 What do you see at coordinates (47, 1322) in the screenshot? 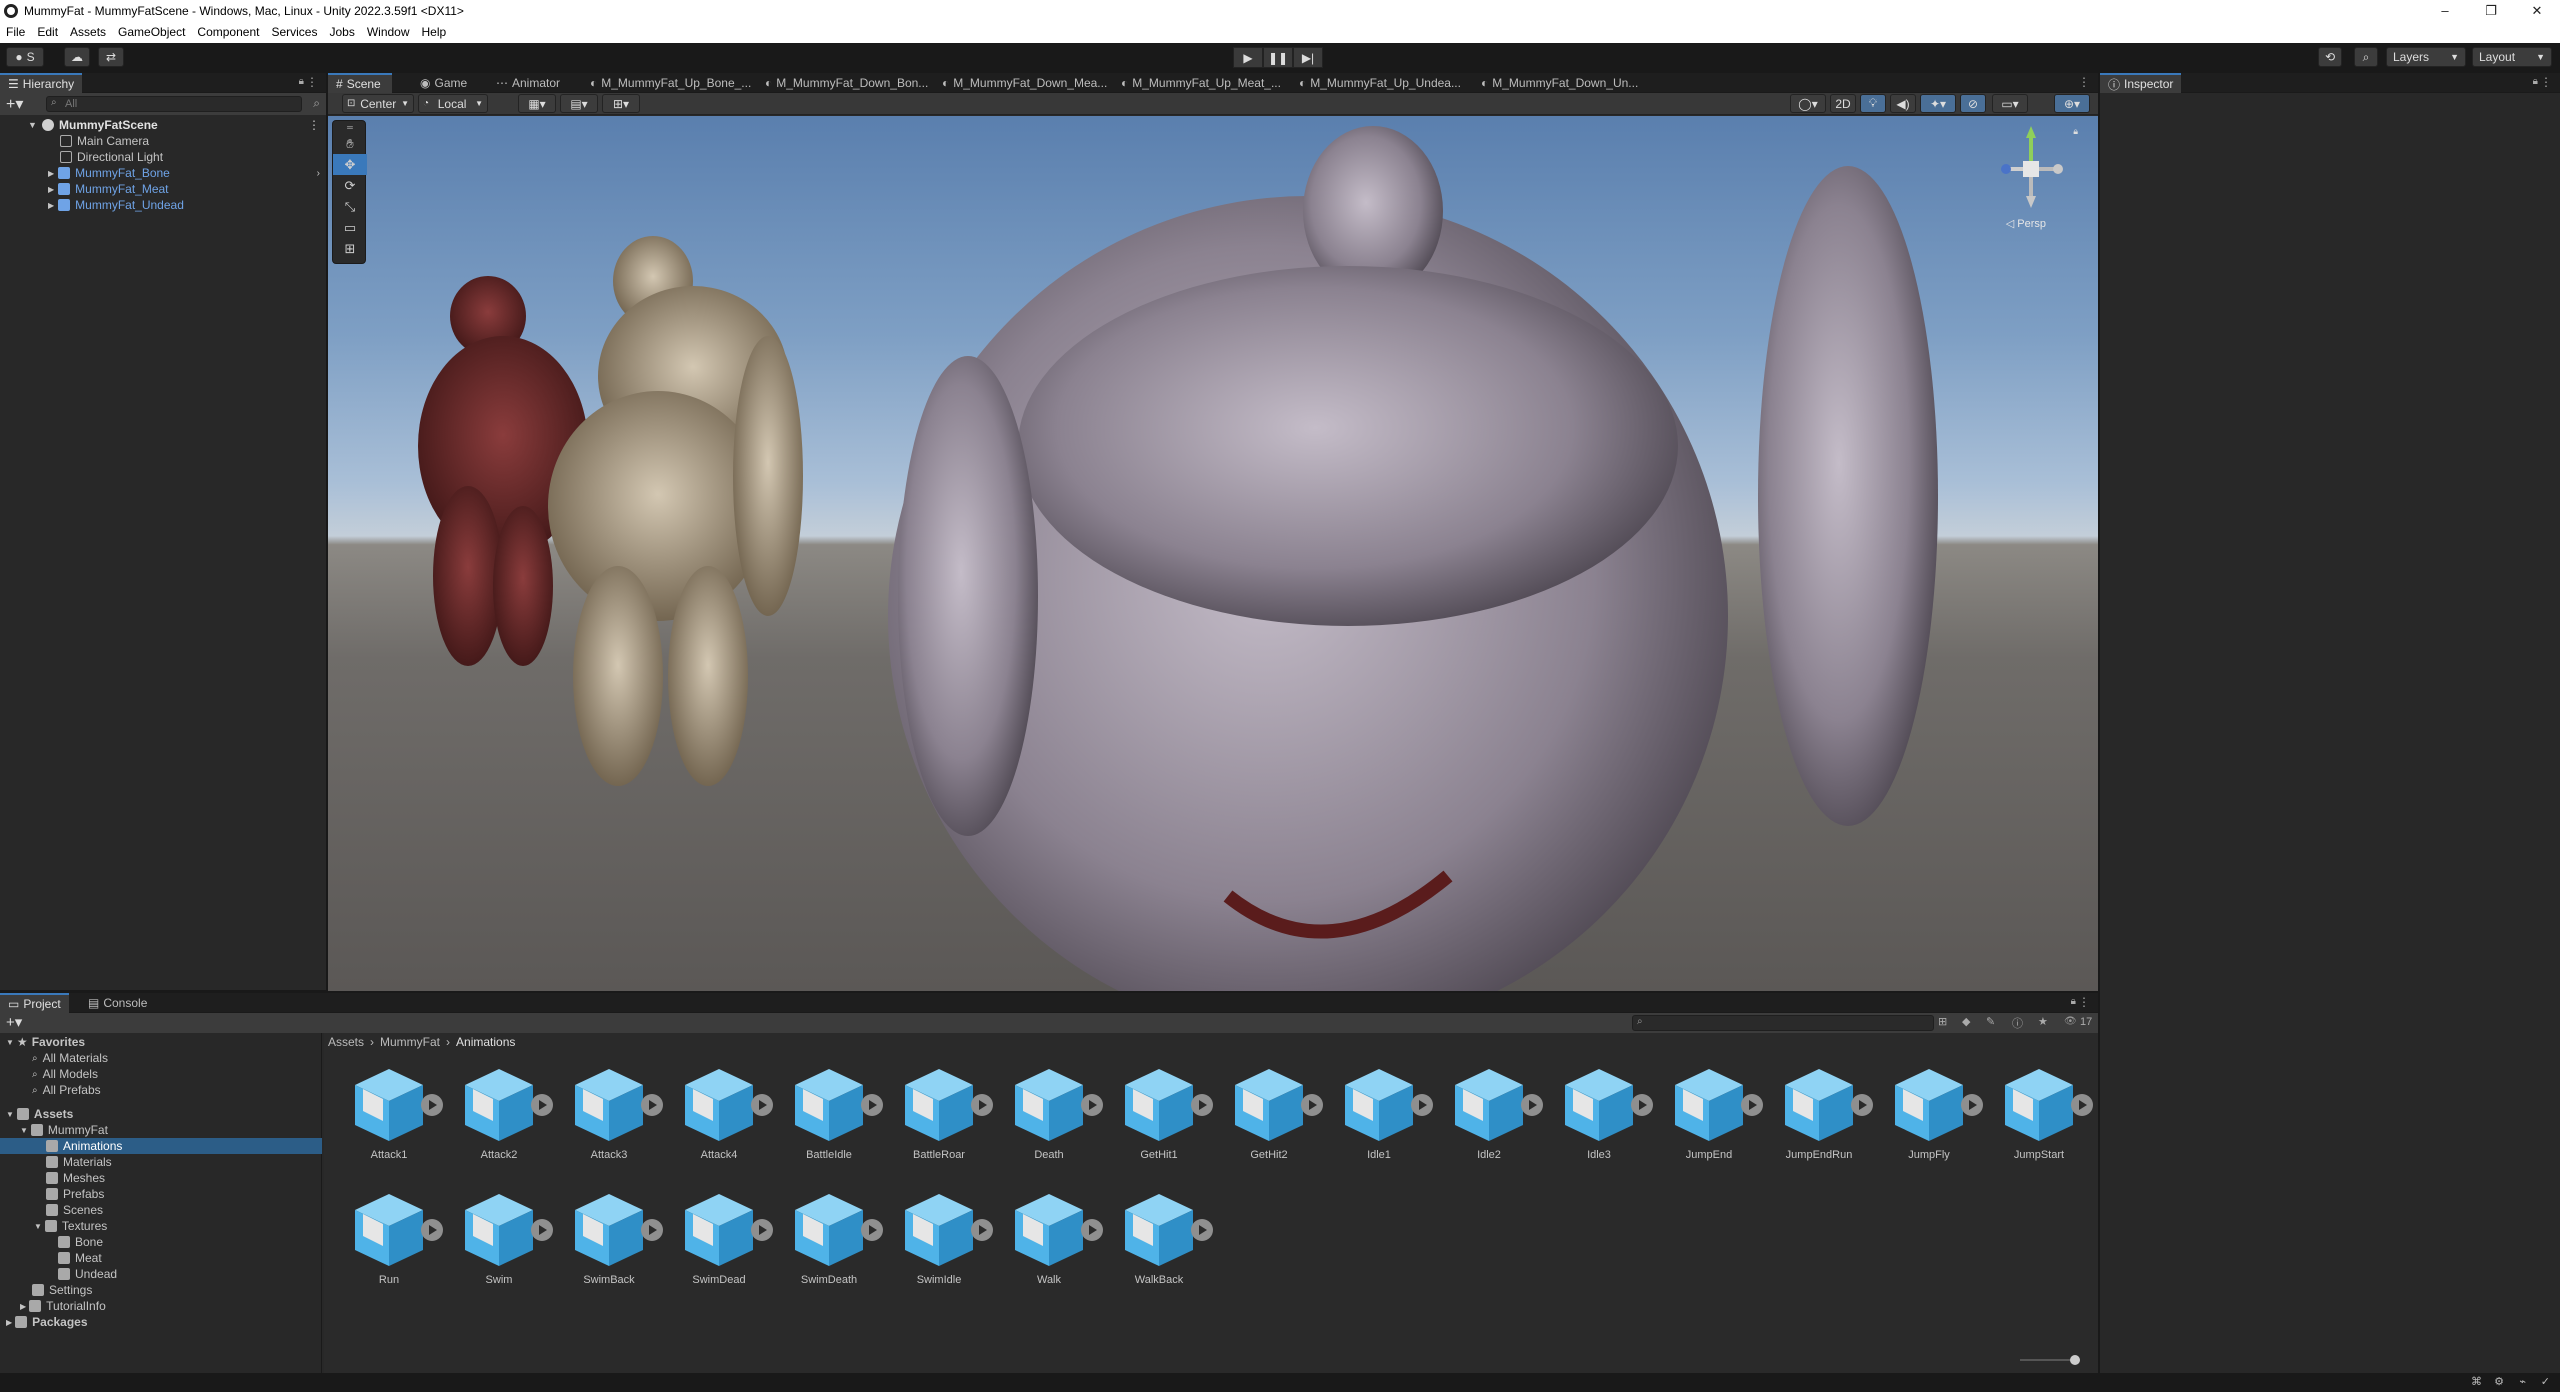
I see `packages-folder-row: ▶ Packages` at bounding box center [47, 1322].